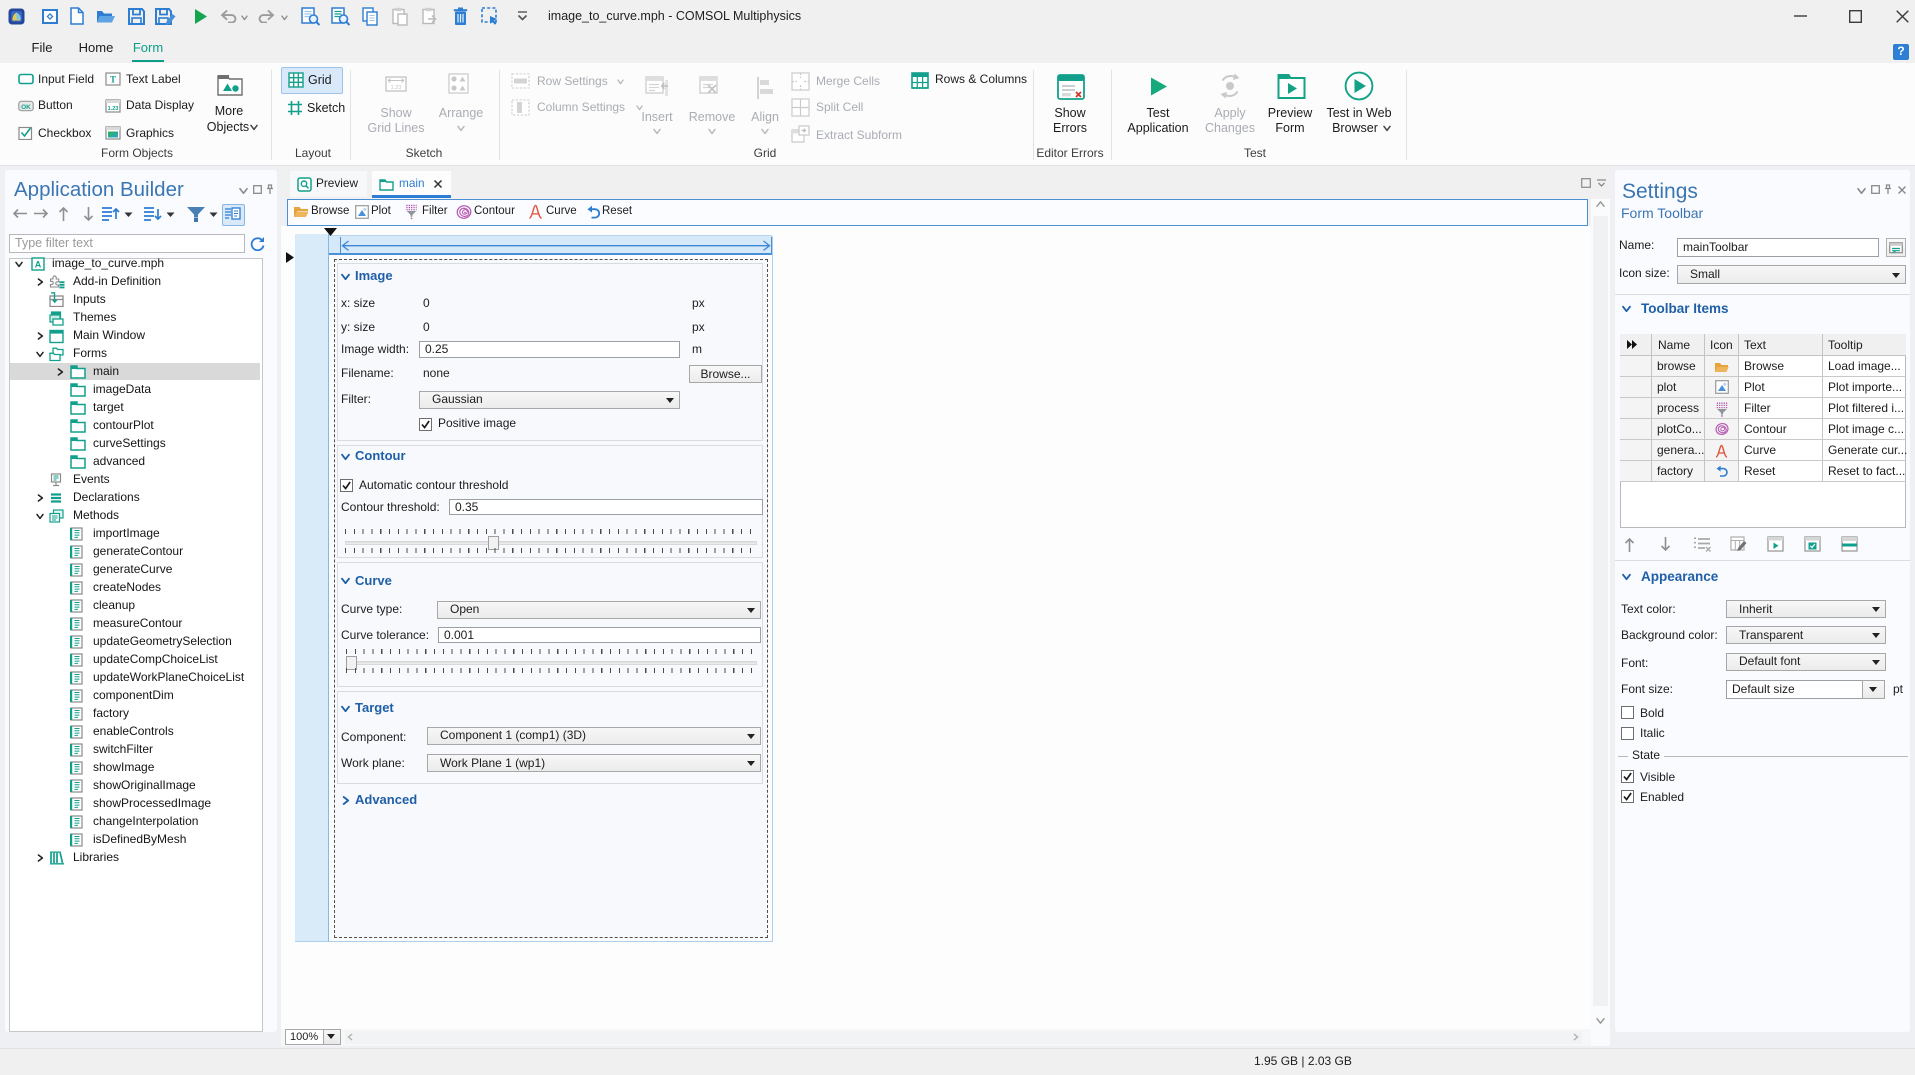  What do you see at coordinates (26, 107) in the screenshot?
I see `svg-text: OK` at bounding box center [26, 107].